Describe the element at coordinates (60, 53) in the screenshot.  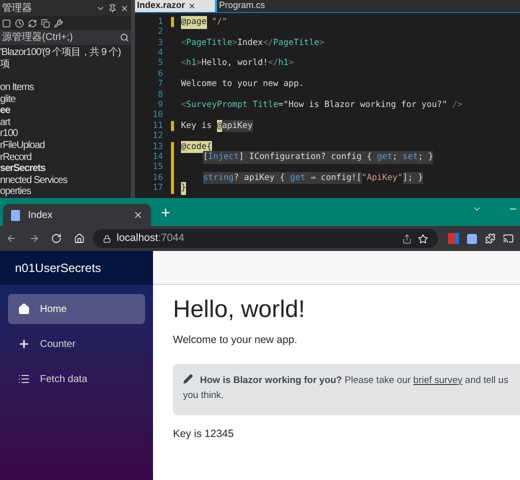
I see `tree-item: 'Blazor100'(9 个项目，共 9 个)` at that location.